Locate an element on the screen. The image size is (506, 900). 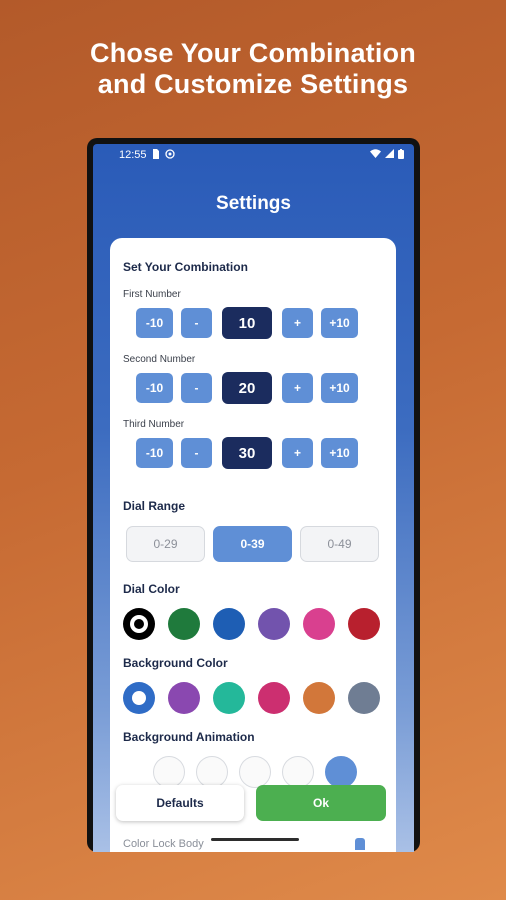
second-number-value: 20 is located at coordinates (247, 388).